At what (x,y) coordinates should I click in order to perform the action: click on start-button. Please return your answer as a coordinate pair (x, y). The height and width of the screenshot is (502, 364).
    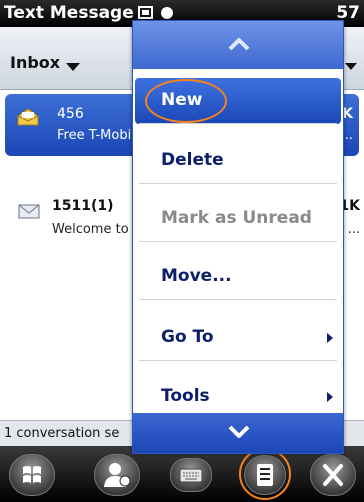
    Looking at the image, I should click on (32, 475).